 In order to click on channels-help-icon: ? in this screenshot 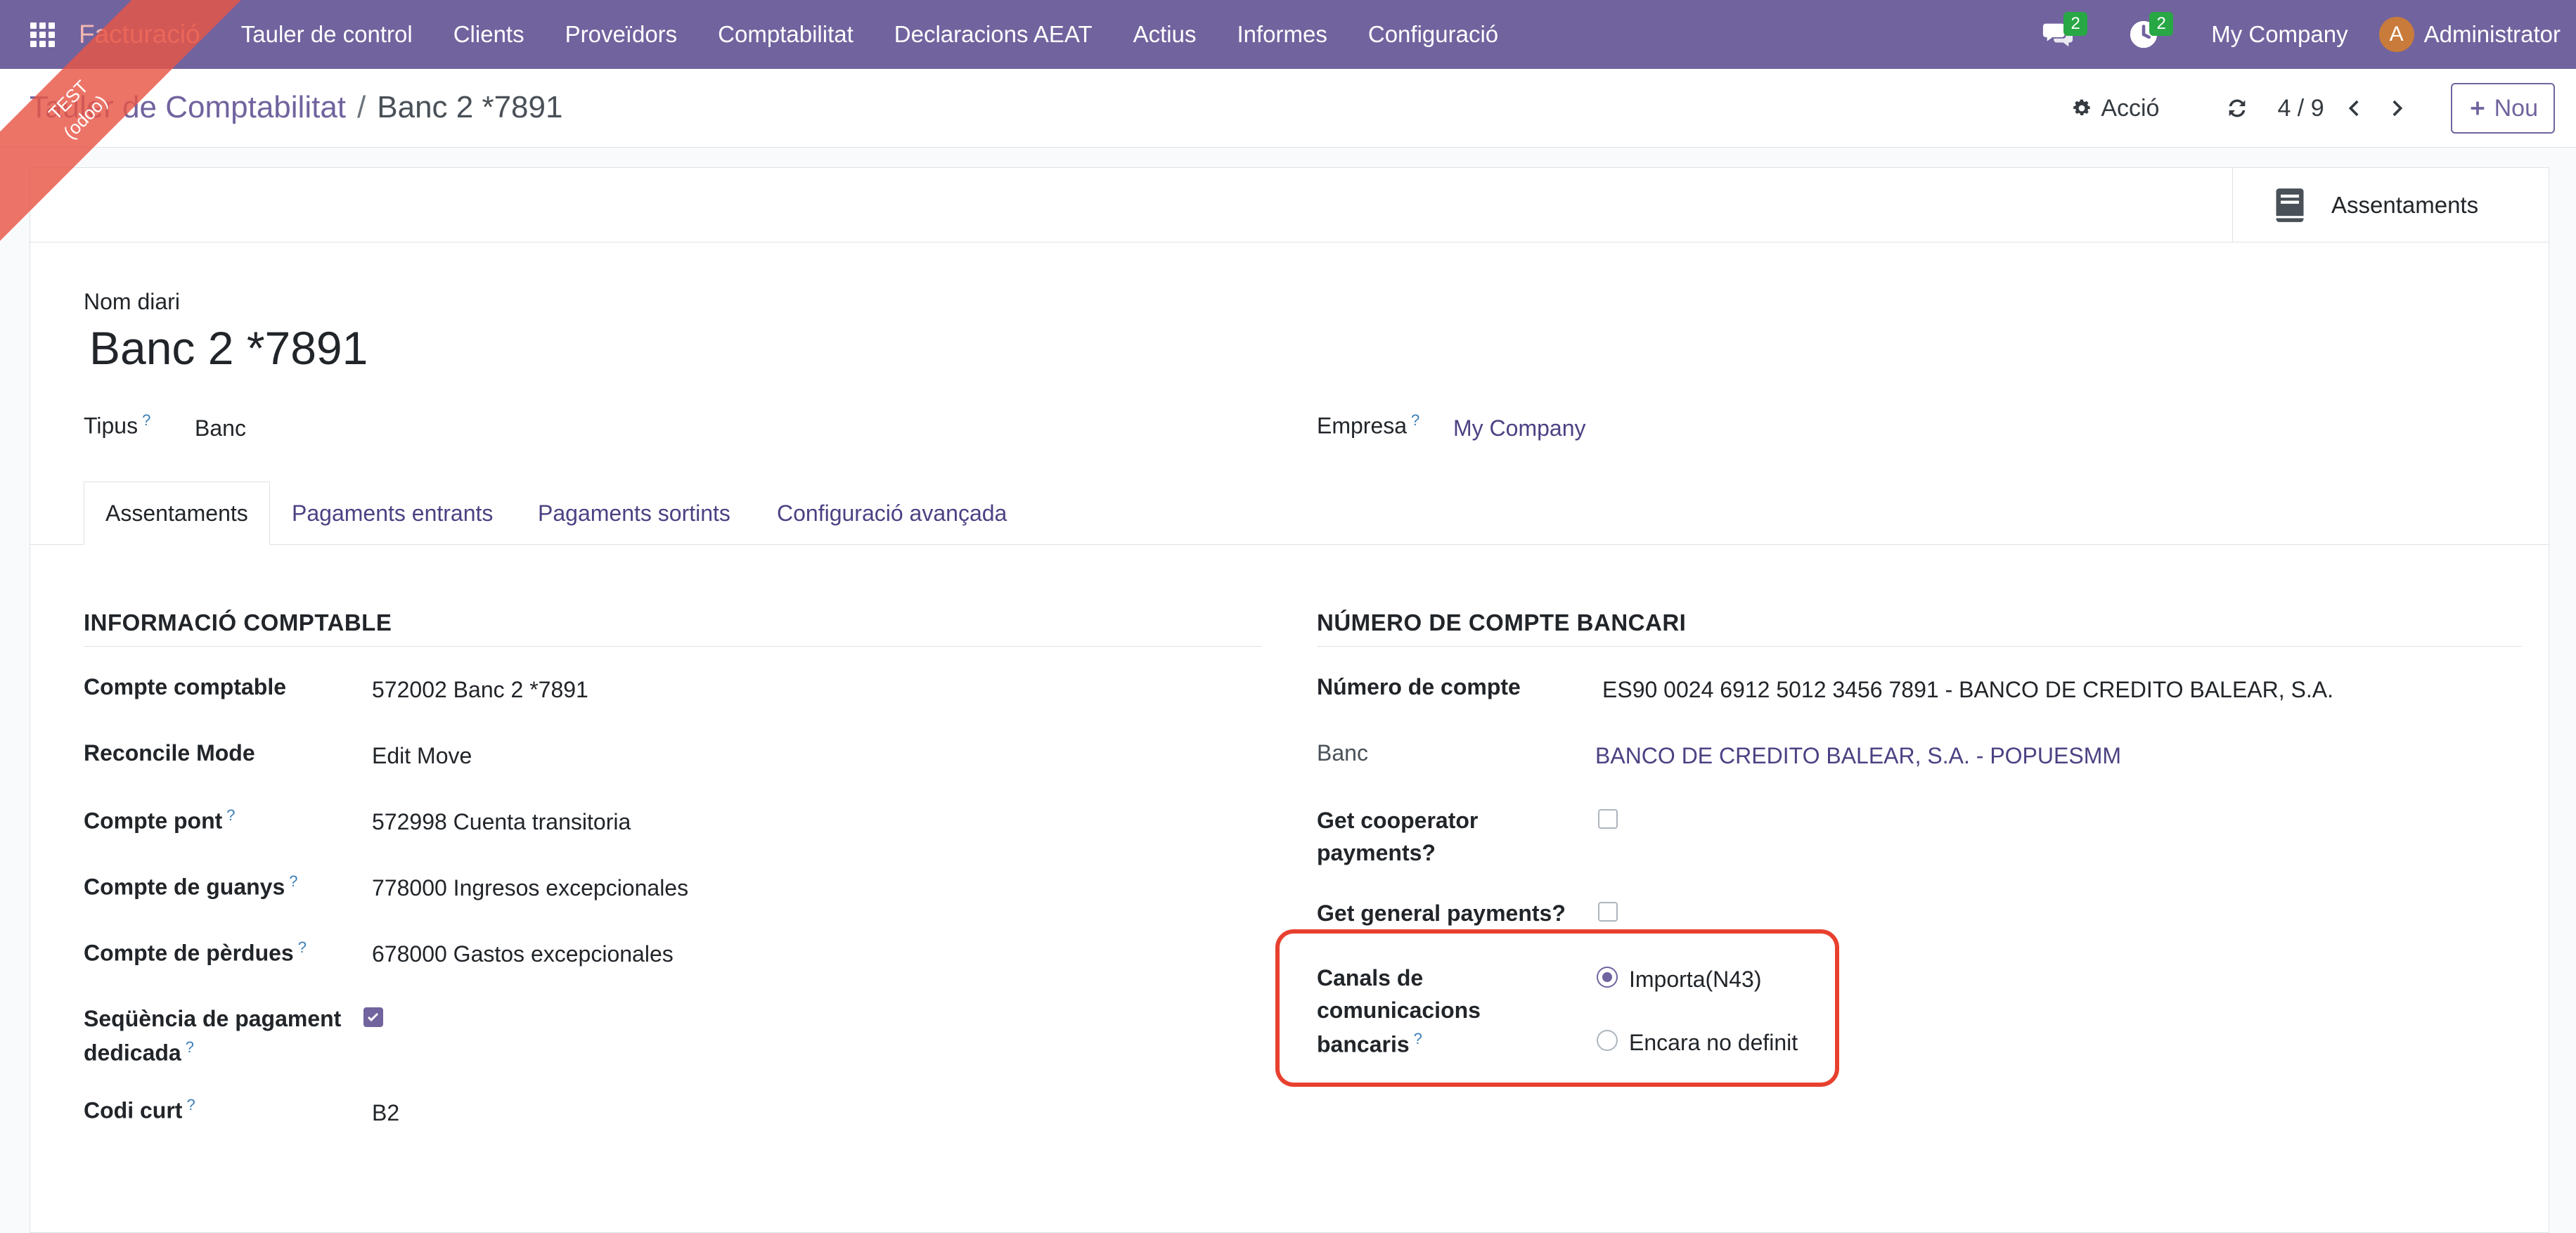, I will do `click(1418, 1038)`.